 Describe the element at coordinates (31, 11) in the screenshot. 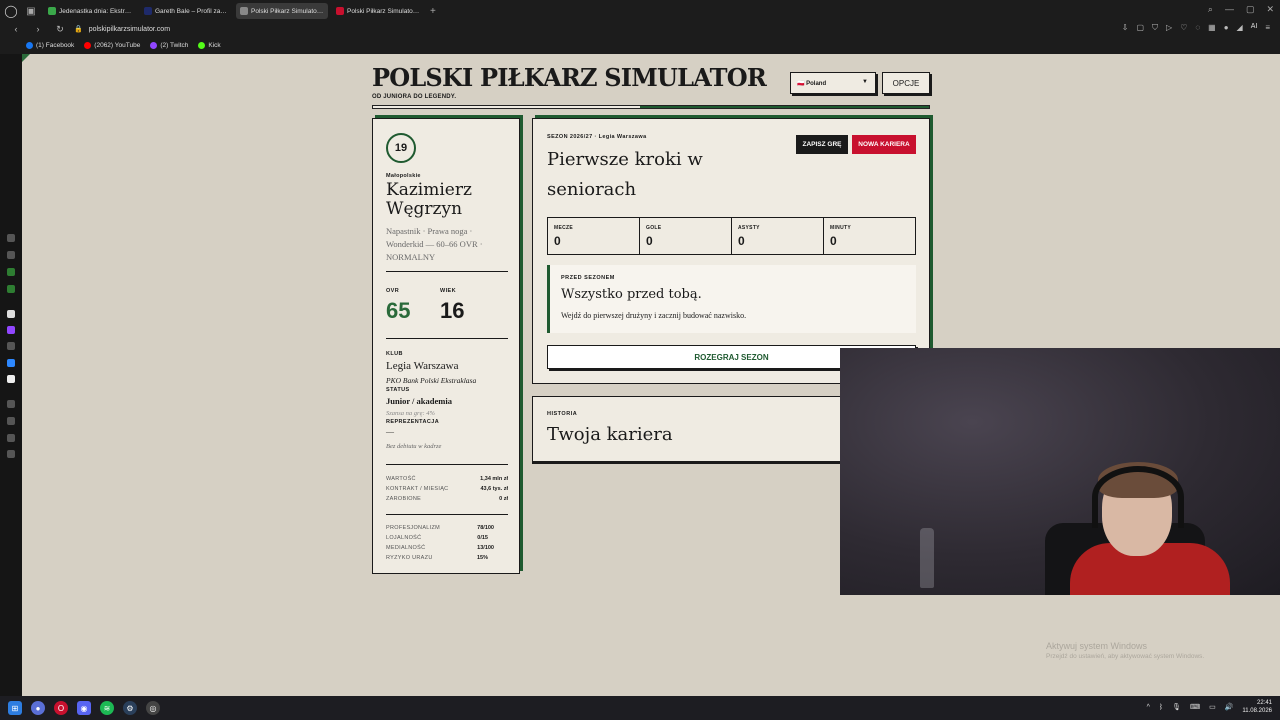

I see `workspaces-icon: ▣` at that location.